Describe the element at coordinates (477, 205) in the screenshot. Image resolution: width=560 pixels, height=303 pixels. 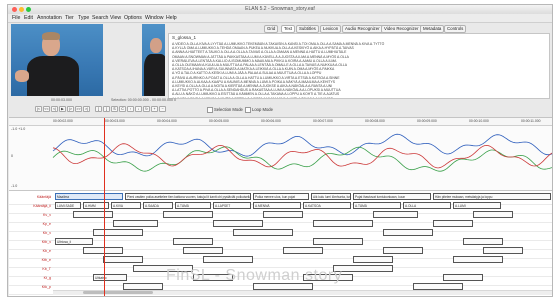
I see `tier-annotation: A.LUMI` at that location.